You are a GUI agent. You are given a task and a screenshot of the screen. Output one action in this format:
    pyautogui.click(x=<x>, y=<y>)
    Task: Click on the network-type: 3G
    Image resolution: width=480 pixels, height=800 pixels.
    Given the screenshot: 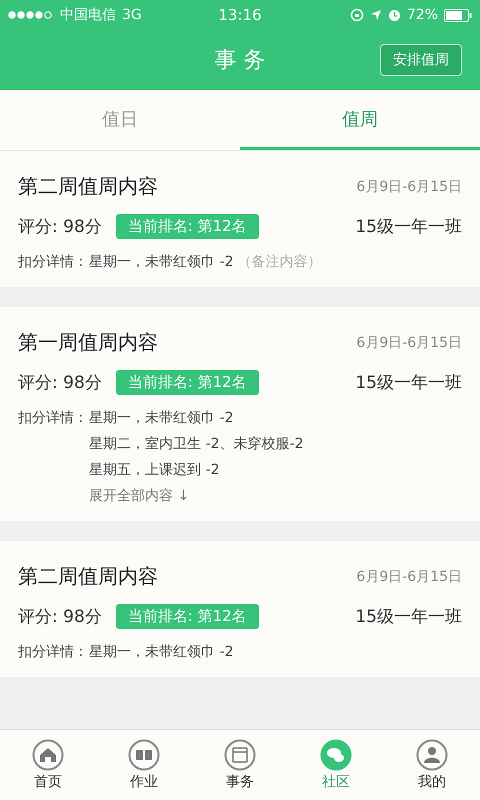 What is the action you would take?
    pyautogui.click(x=132, y=15)
    